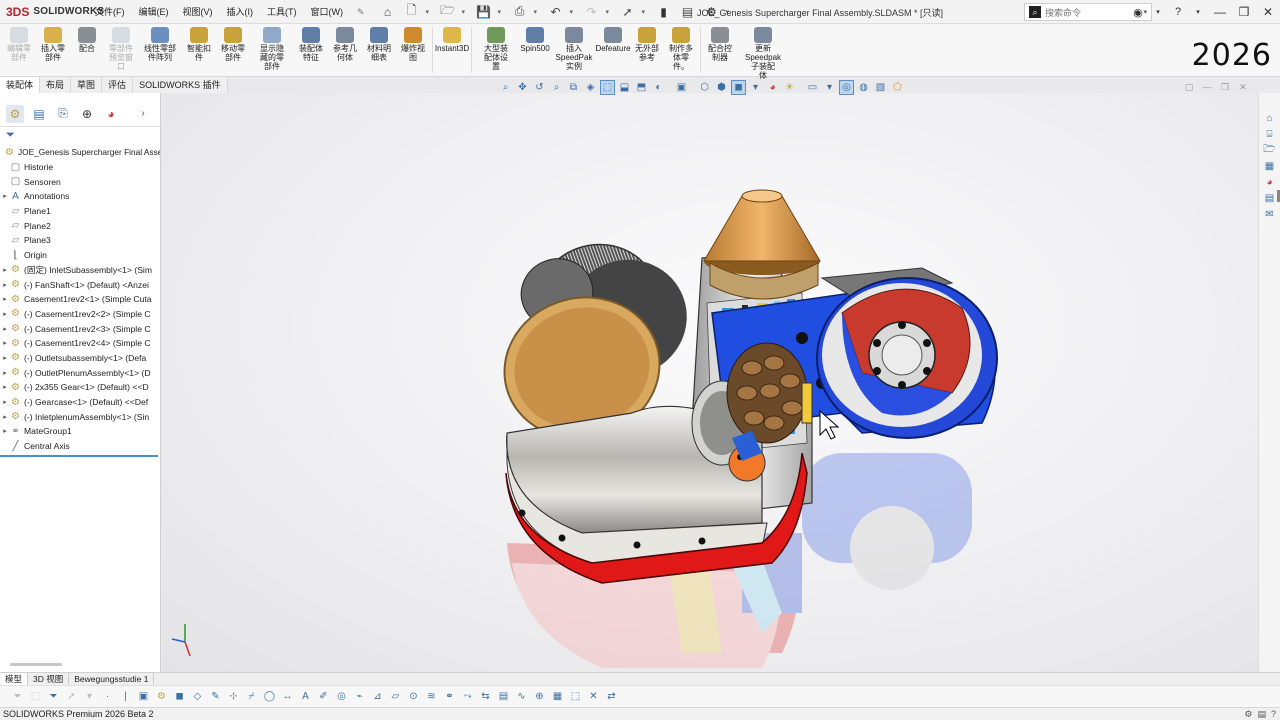  What do you see at coordinates (80, 343) in the screenshot?
I see `tree-node: ▸ ⚙ (-) Casement1rev2<4> (Simple C` at bounding box center [80, 343].